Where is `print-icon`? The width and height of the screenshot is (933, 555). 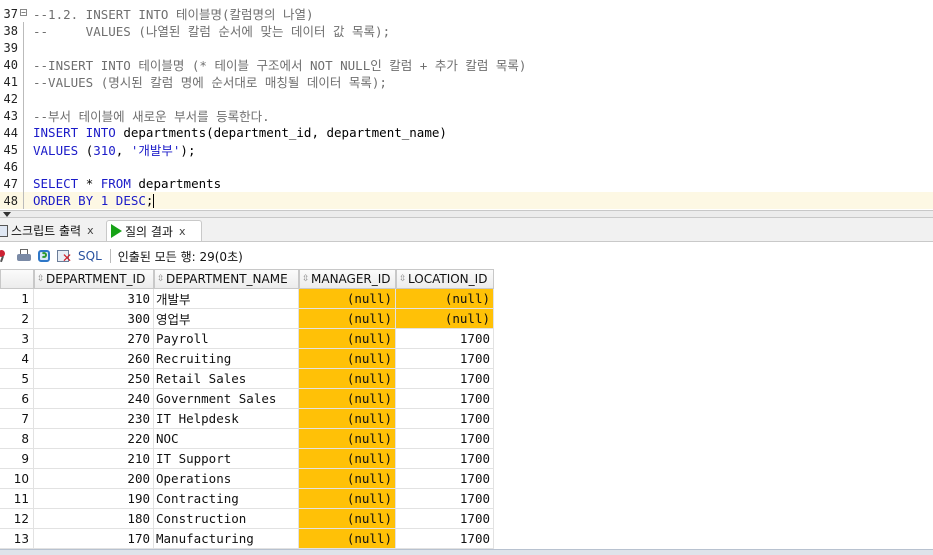
print-icon is located at coordinates (24, 256).